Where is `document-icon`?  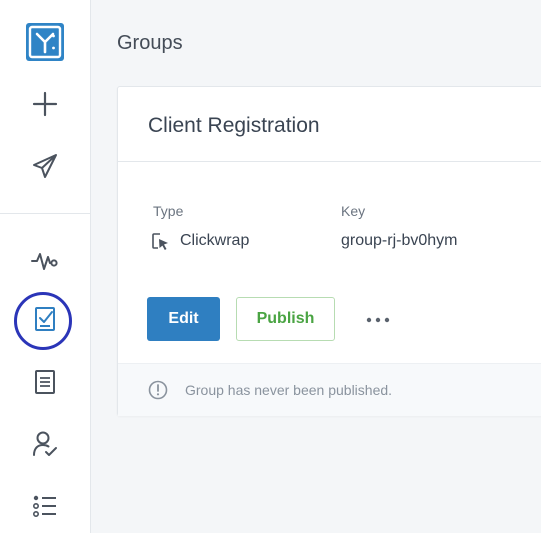 document-icon is located at coordinates (45, 384).